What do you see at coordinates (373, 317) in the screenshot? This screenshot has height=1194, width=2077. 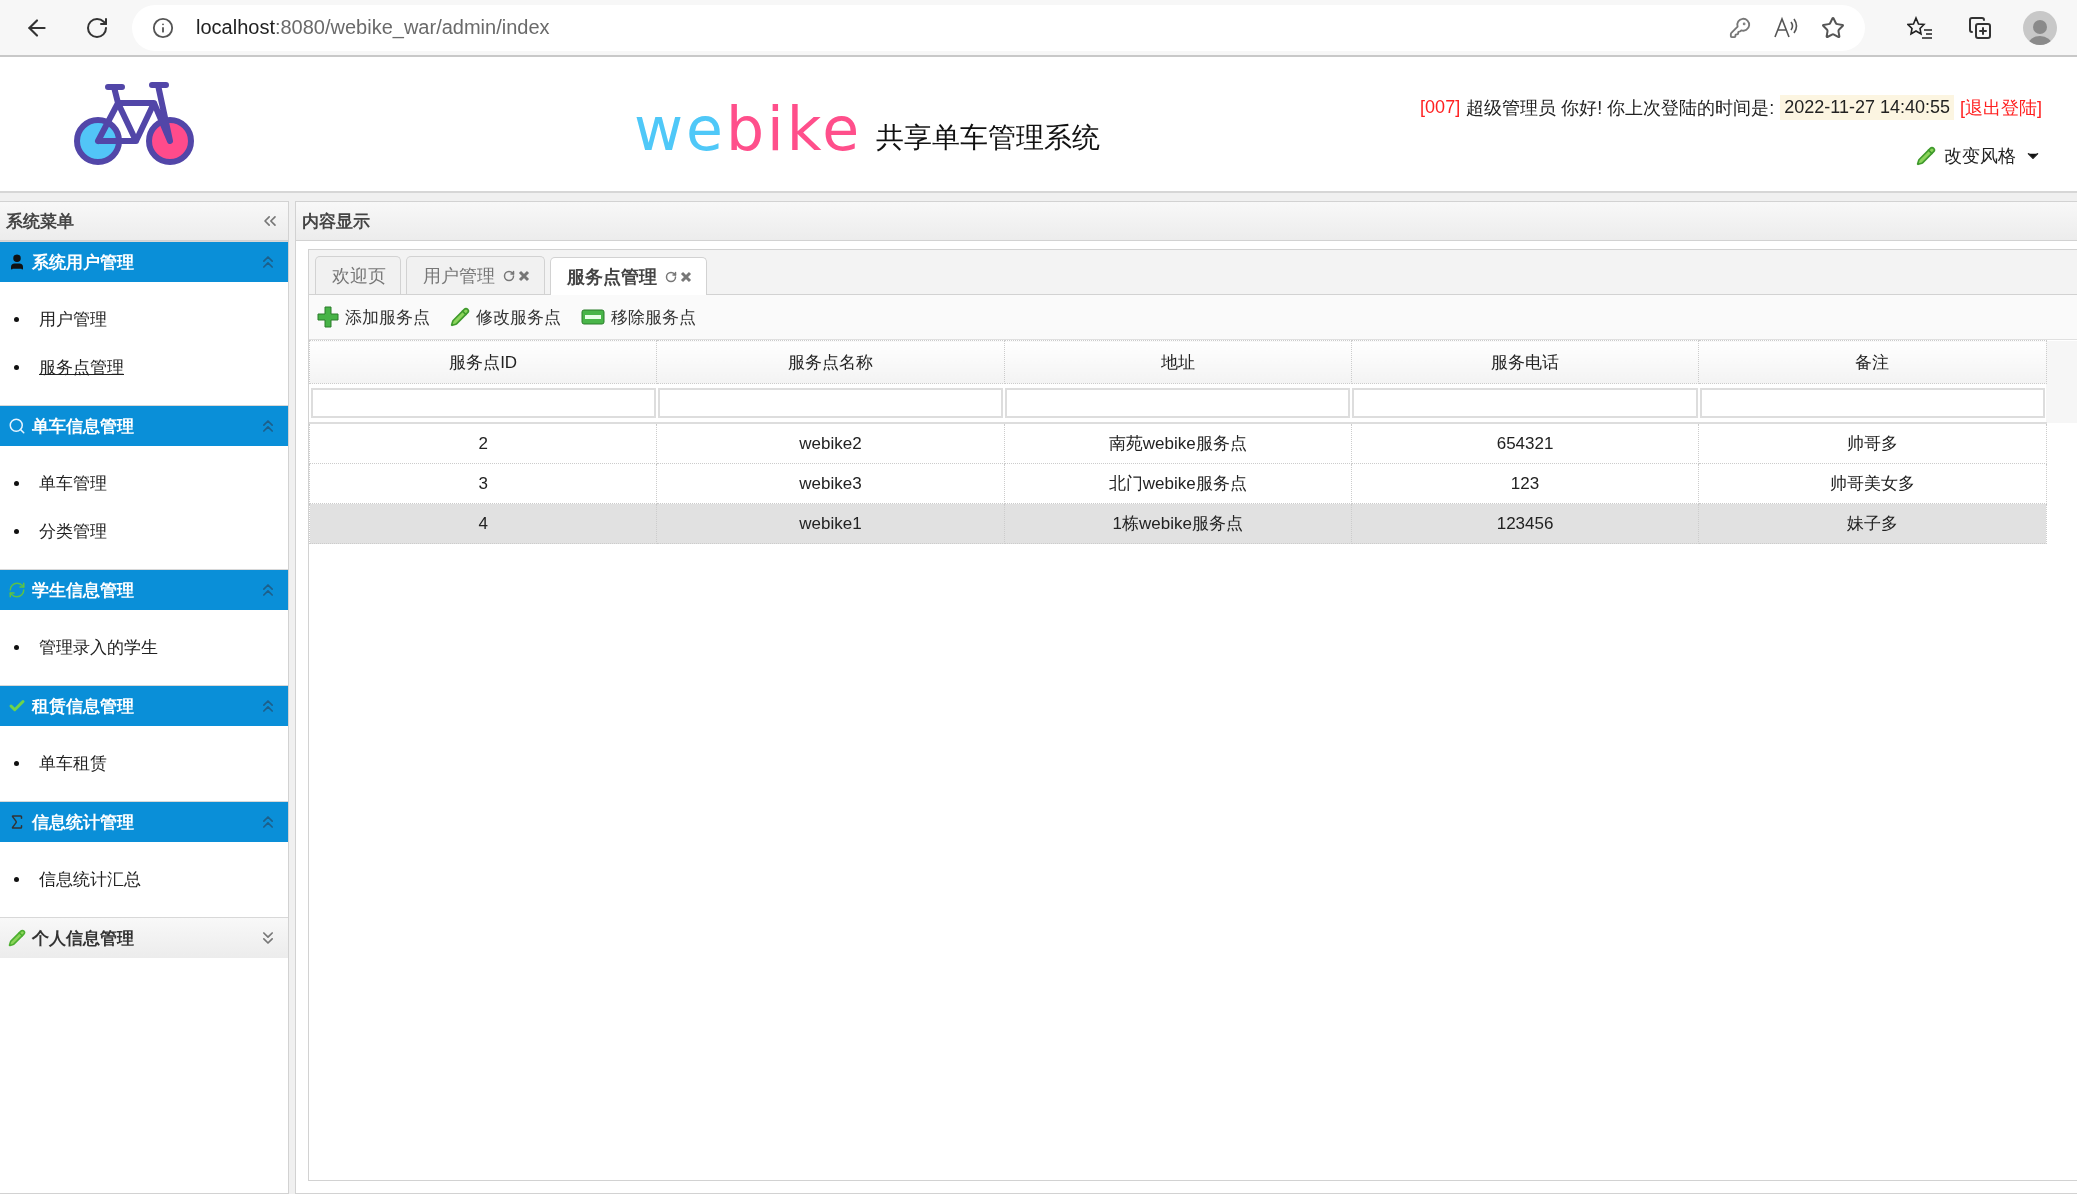 I see `toolbar-button: 添加服务点` at bounding box center [373, 317].